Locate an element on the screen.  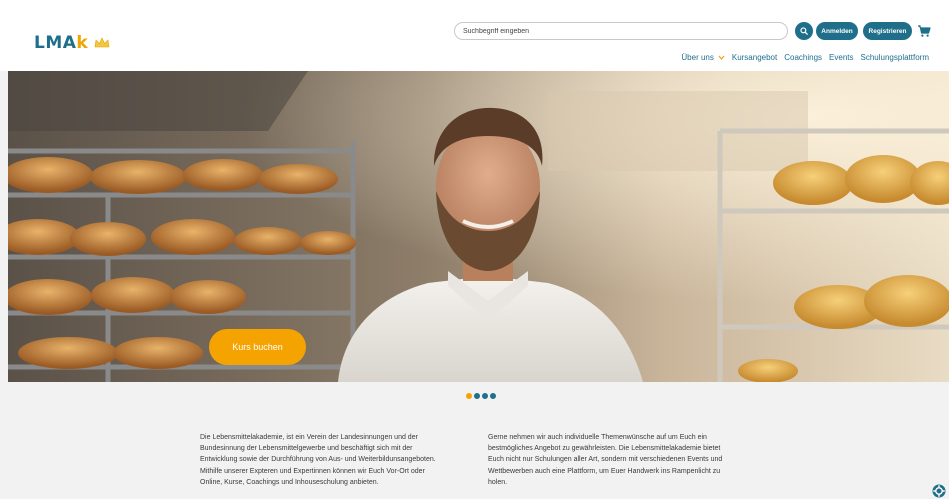
logo: LMAk is located at coordinates (72, 43).